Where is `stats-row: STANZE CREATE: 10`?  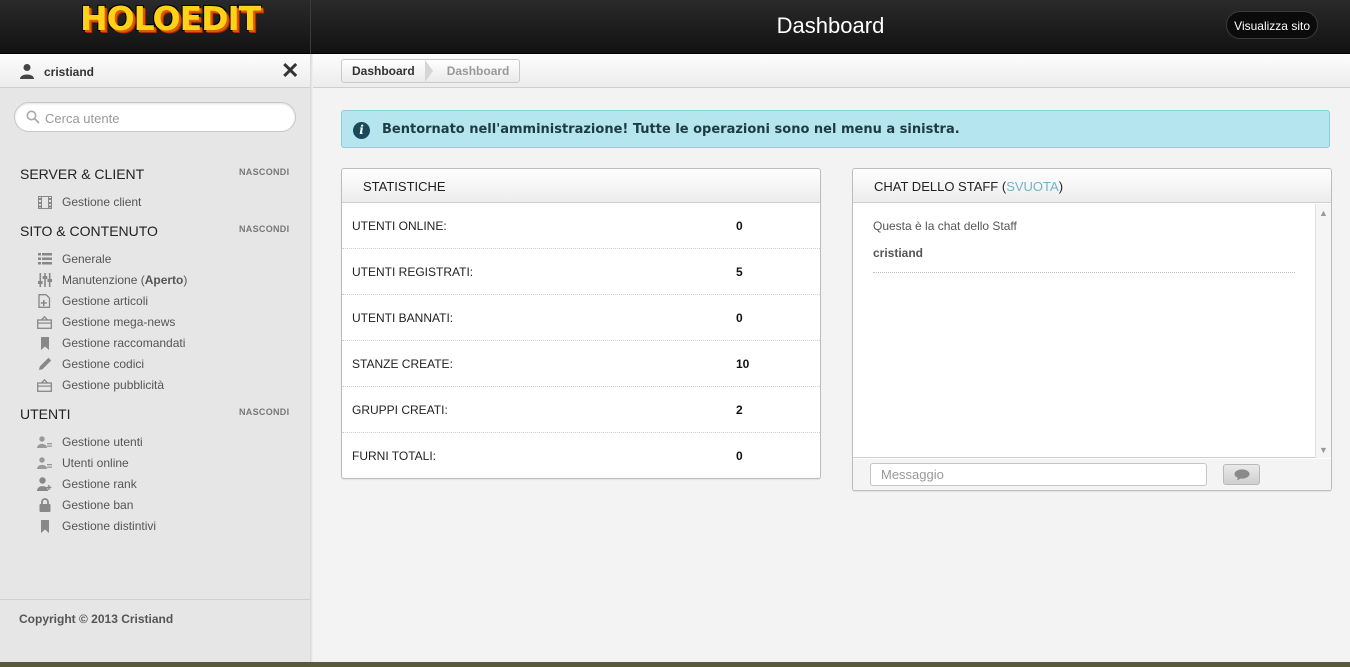 stats-row: STANZE CREATE: 10 is located at coordinates (581, 364).